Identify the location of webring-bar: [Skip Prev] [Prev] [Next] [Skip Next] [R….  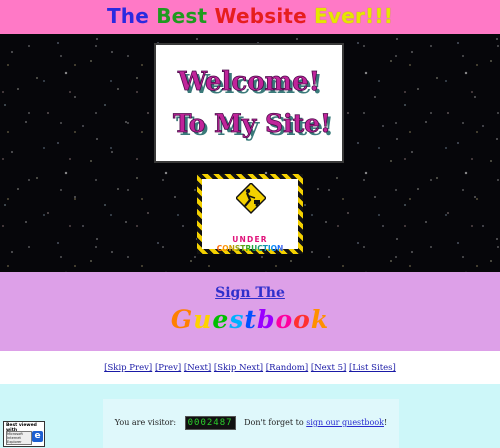
(250, 367).